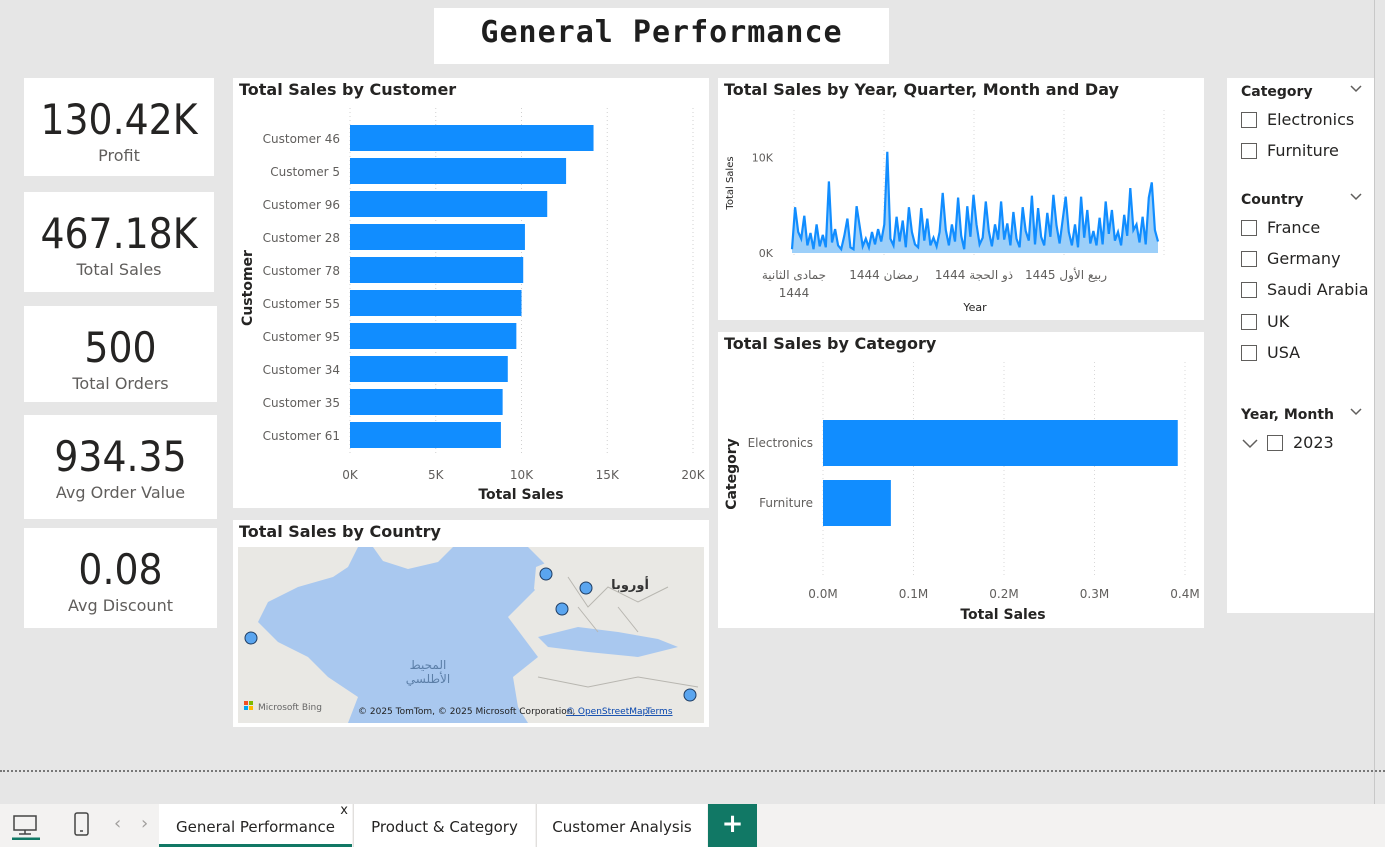 The image size is (1385, 847). What do you see at coordinates (1277, 92) in the screenshot?
I see `slicer-title-category: Category` at bounding box center [1277, 92].